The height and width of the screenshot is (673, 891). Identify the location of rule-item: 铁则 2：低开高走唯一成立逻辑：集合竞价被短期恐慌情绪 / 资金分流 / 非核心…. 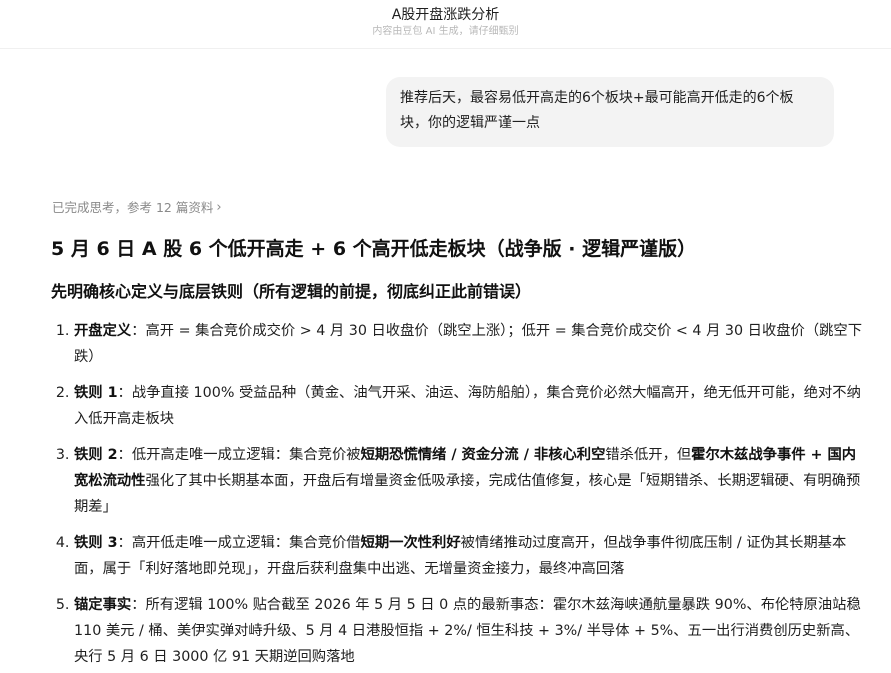
(469, 481).